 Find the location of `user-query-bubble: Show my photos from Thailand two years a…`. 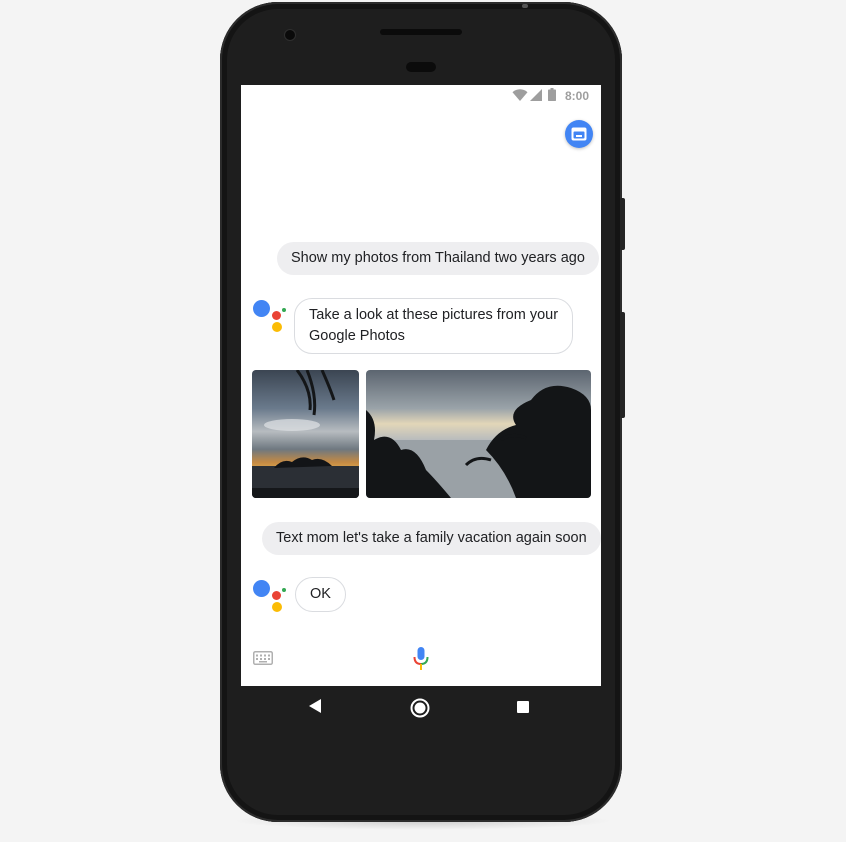

user-query-bubble: Show my photos from Thailand two years a… is located at coordinates (438, 258).